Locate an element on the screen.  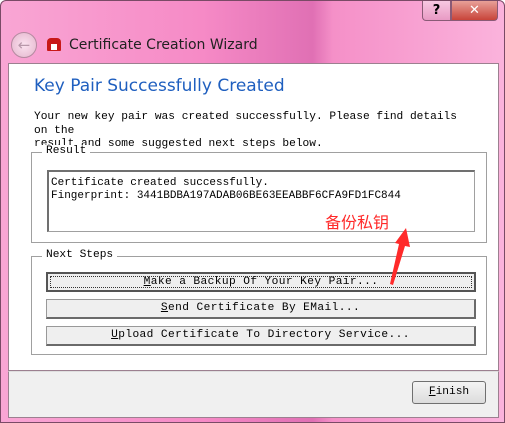
annotation-arrow-icon is located at coordinates (400, 256).